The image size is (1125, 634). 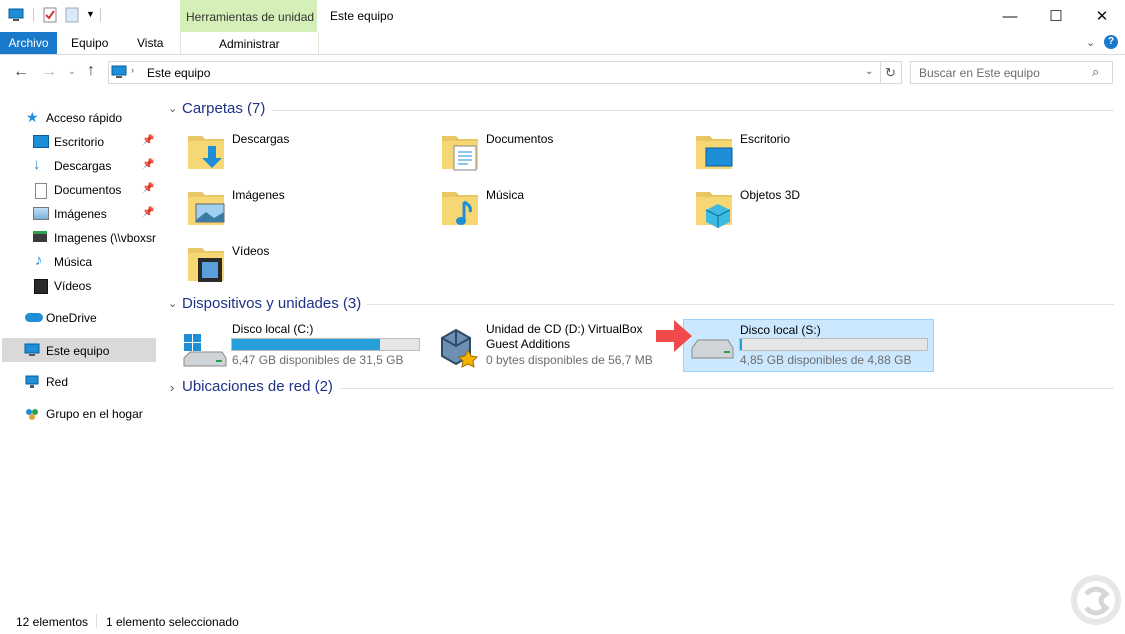 What do you see at coordinates (1111, 42) in the screenshot?
I see `help-icon: ?` at bounding box center [1111, 42].